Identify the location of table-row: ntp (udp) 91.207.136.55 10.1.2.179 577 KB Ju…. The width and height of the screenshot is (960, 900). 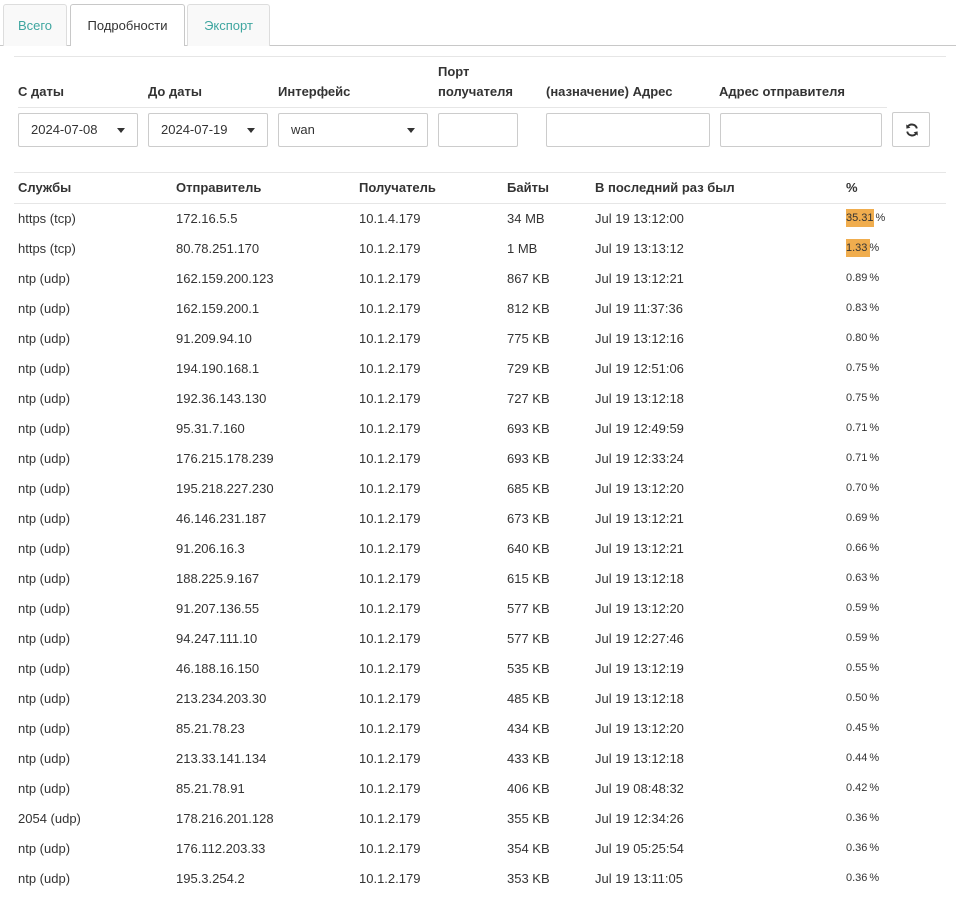
(480, 608).